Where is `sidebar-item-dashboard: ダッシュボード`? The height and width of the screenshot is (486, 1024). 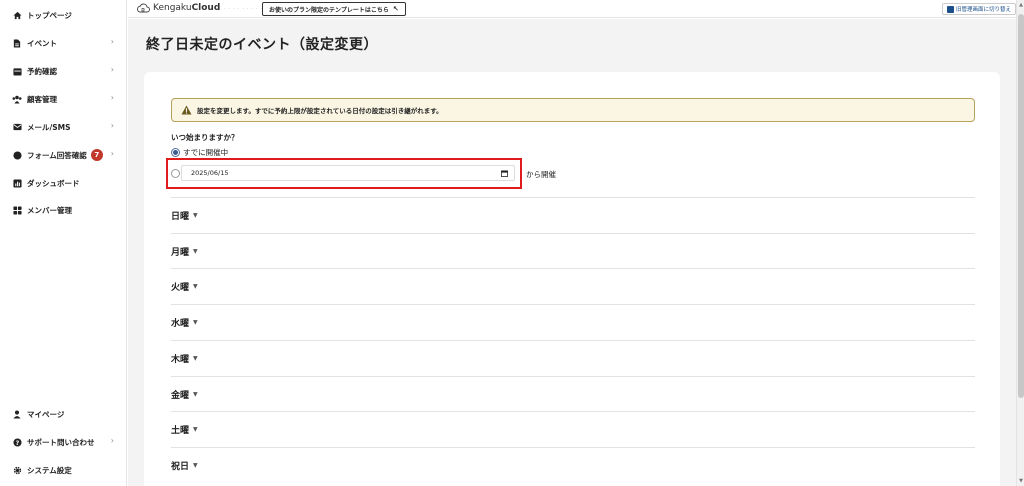
sidebar-item-dashboard: ダッシュボード is located at coordinates (65, 183).